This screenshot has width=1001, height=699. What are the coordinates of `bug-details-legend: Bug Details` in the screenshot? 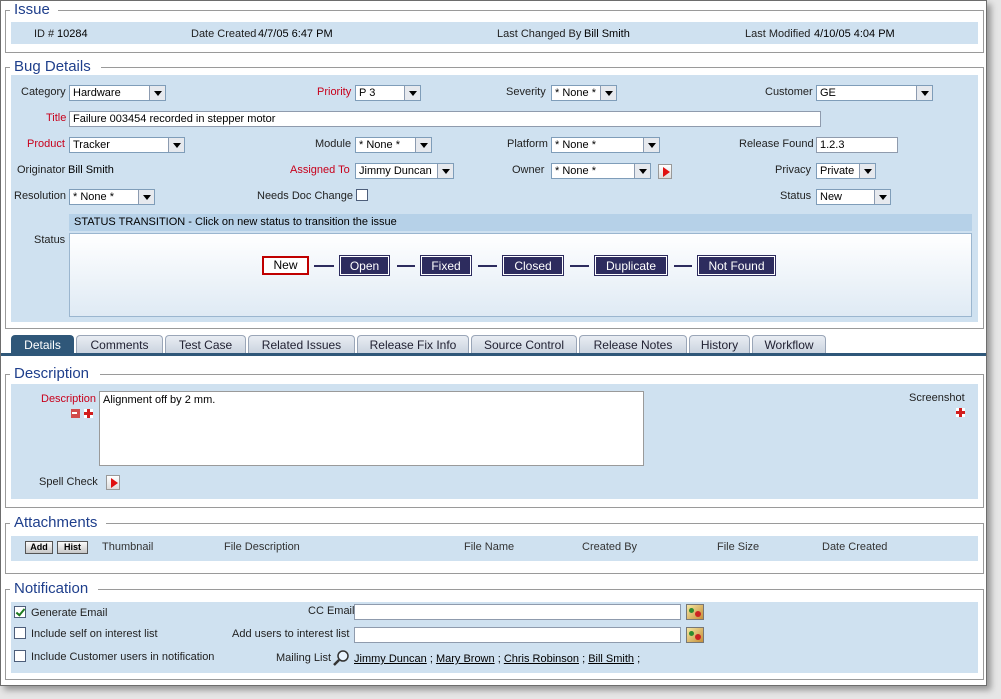 It's located at (52, 66).